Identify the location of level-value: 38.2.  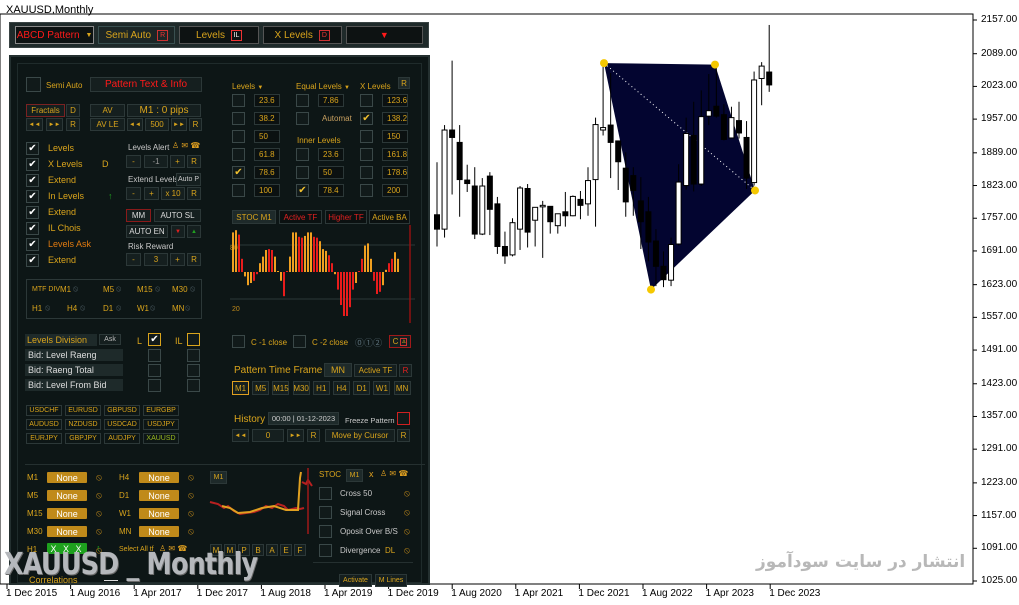
(267, 118).